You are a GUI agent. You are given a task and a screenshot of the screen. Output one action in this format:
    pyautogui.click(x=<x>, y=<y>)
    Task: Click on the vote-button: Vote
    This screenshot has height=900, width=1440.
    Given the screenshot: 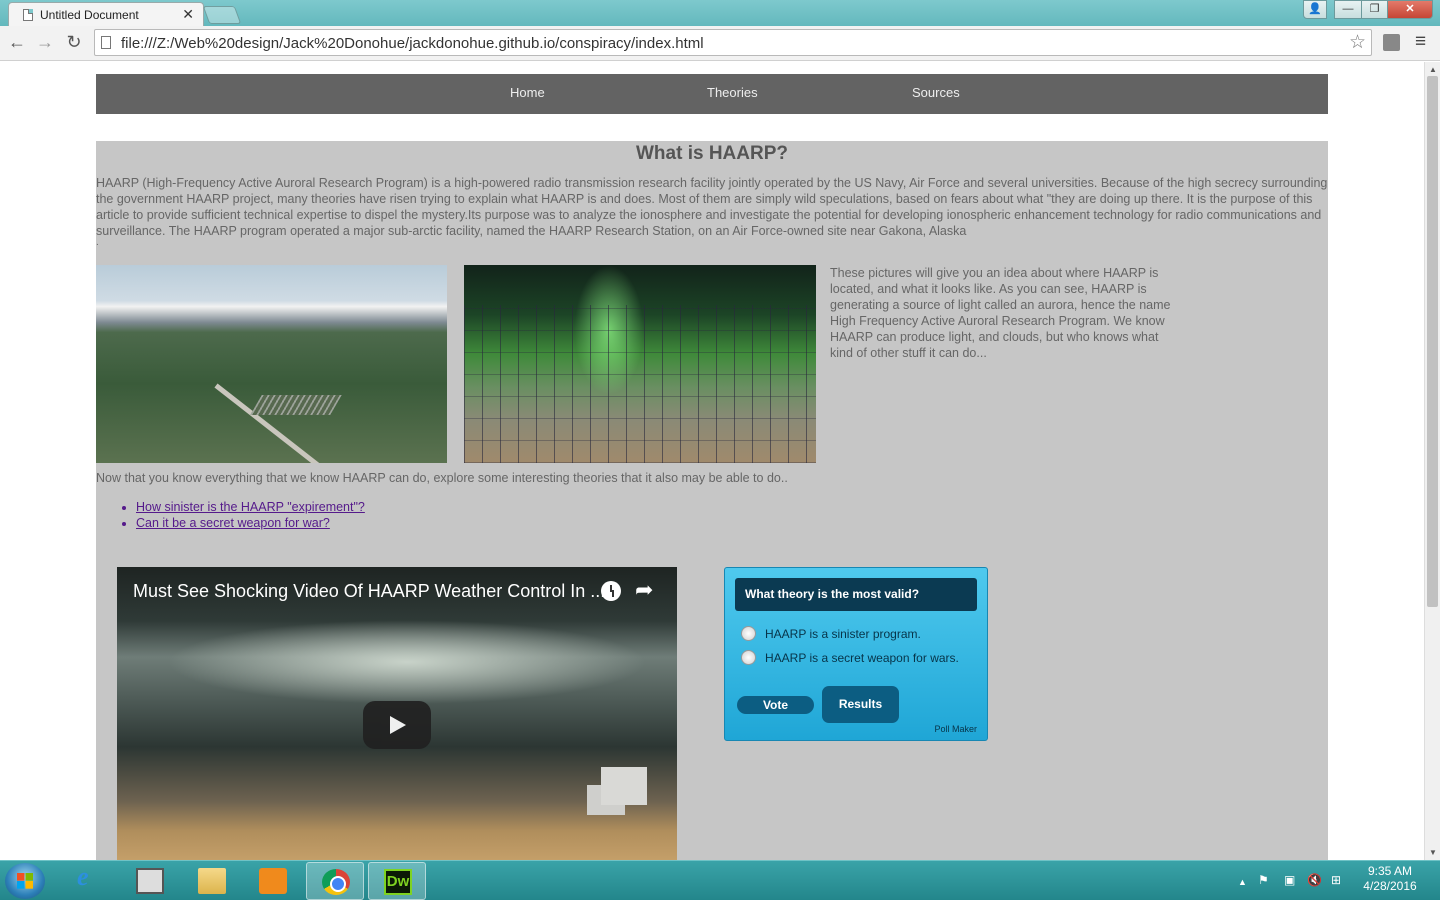 What is the action you would take?
    pyautogui.click(x=775, y=705)
    